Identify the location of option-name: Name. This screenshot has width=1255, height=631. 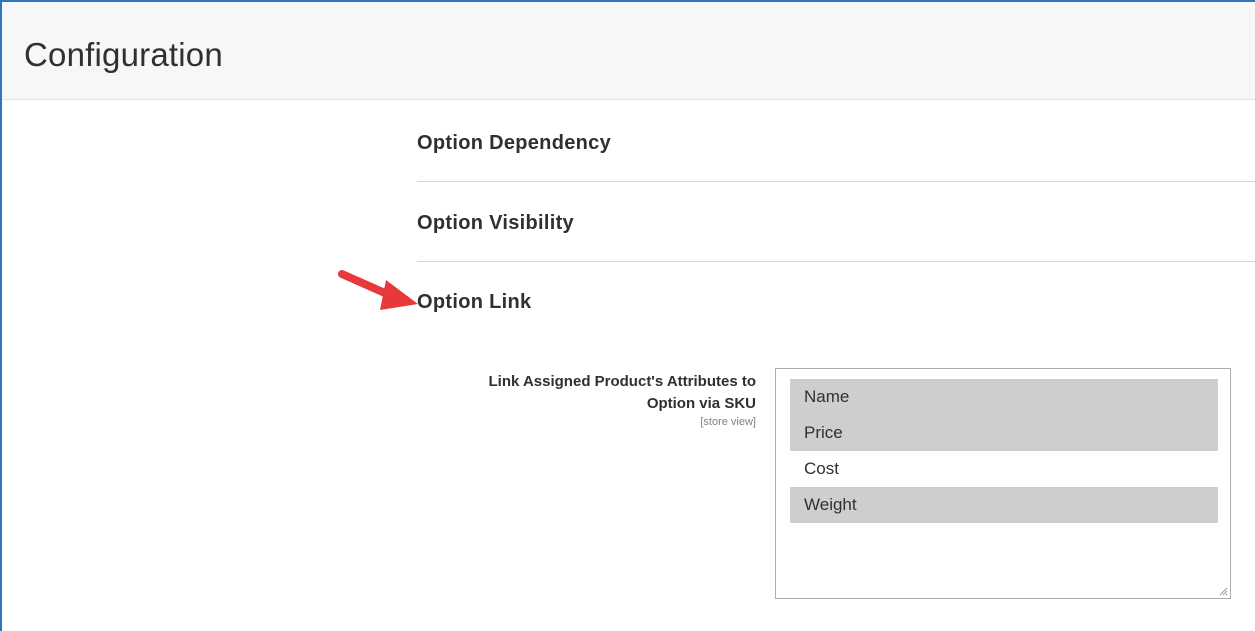
(1004, 397).